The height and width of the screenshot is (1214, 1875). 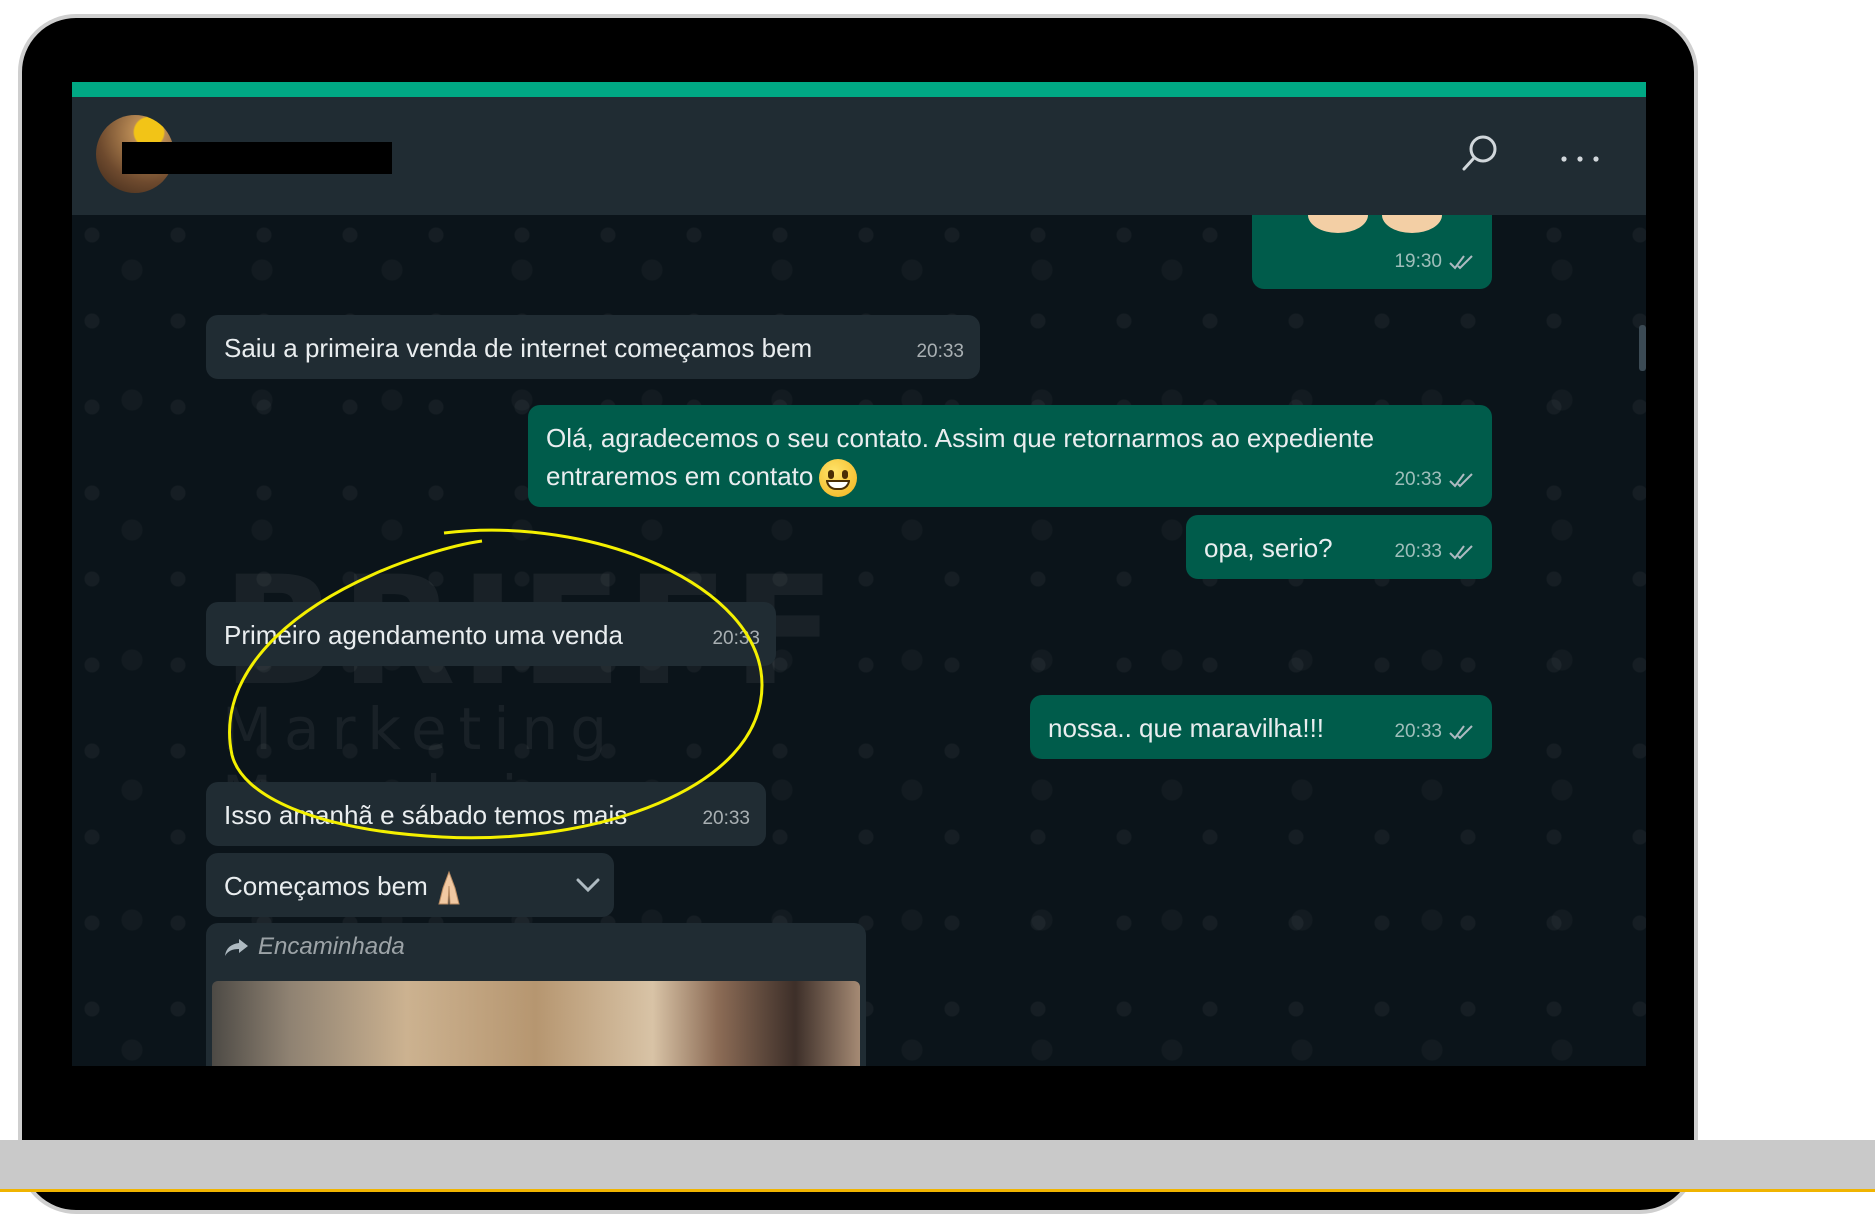 I want to click on message-bubble: Primeiro agendamento uma venda 20:33, so click(x=491, y=634).